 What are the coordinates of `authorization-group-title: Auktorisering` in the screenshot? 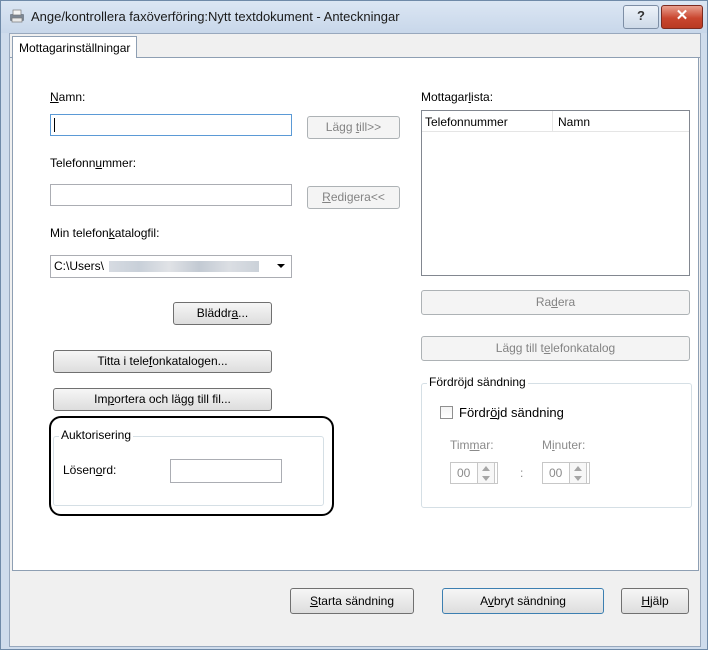 It's located at (96, 435).